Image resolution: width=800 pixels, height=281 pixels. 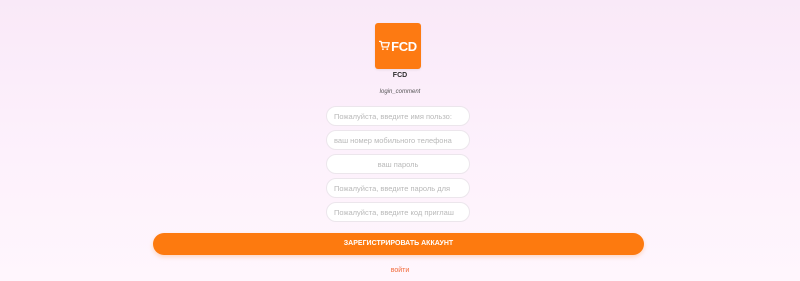 What do you see at coordinates (400, 270) in the screenshot?
I see `login-link: войти` at bounding box center [400, 270].